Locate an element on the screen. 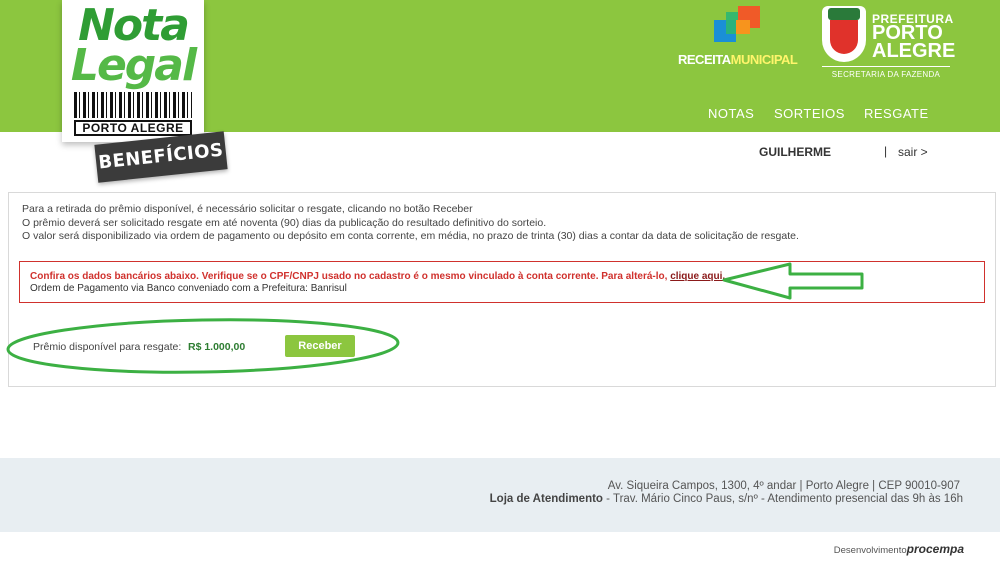  nav-item-sorteios: SORTEIOS is located at coordinates (809, 113).